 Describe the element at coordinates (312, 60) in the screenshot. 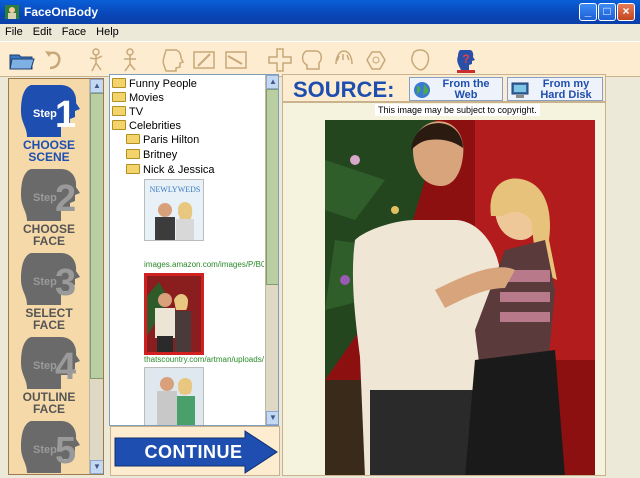

I see `rotate-head-icon` at that location.